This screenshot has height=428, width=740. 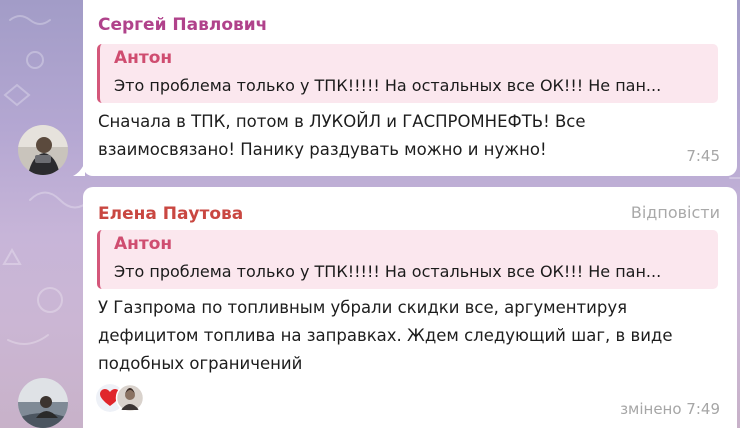 What do you see at coordinates (200, 363) in the screenshot?
I see `message-text-line-3: подобных ограничений` at bounding box center [200, 363].